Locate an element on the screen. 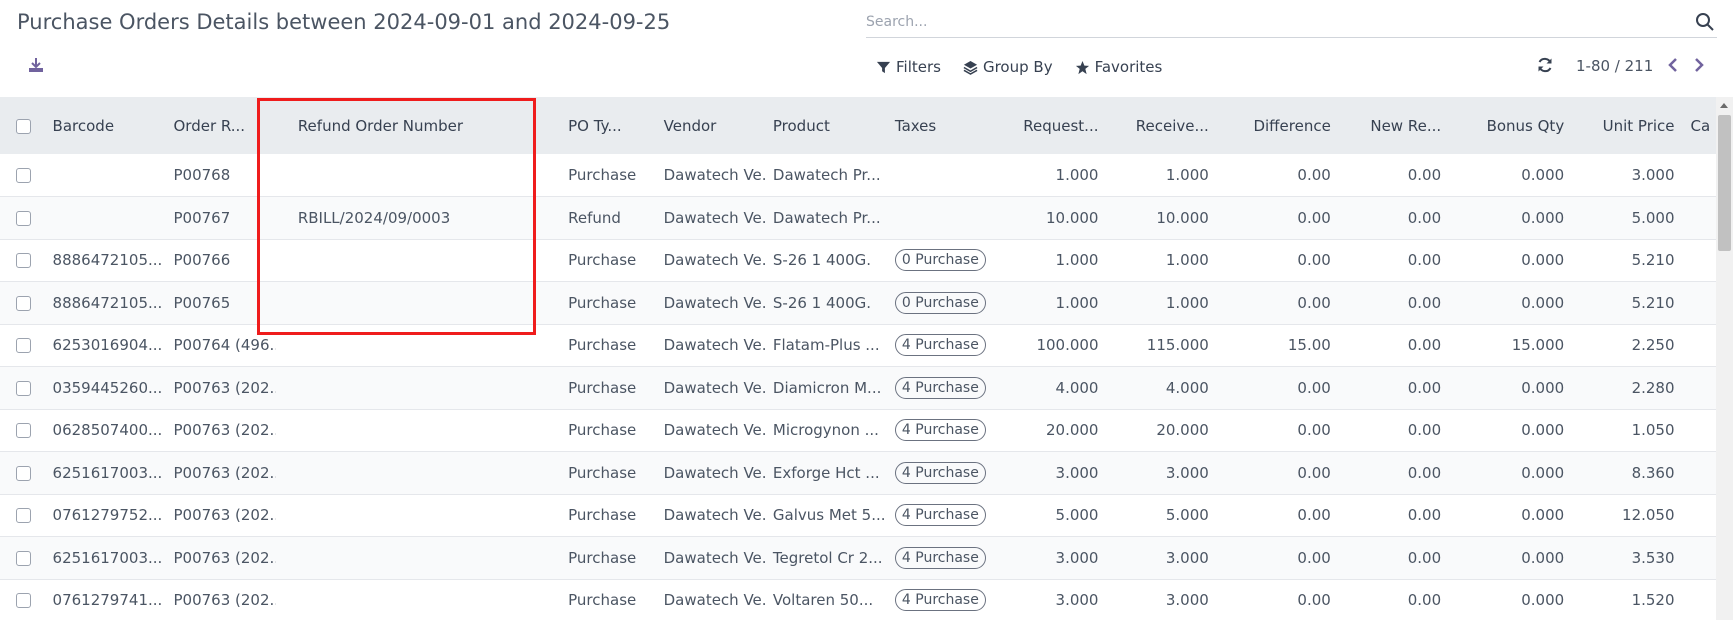  column-header: Vendor is located at coordinates (710, 125).